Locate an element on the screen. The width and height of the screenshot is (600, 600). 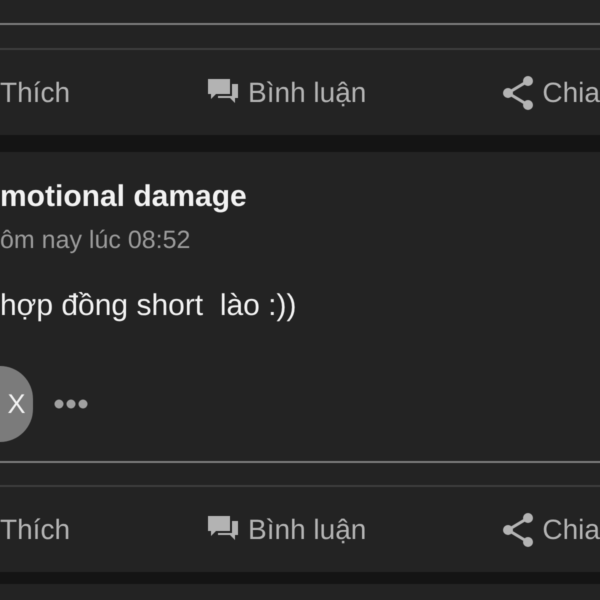
avatar: X is located at coordinates (16, 404).